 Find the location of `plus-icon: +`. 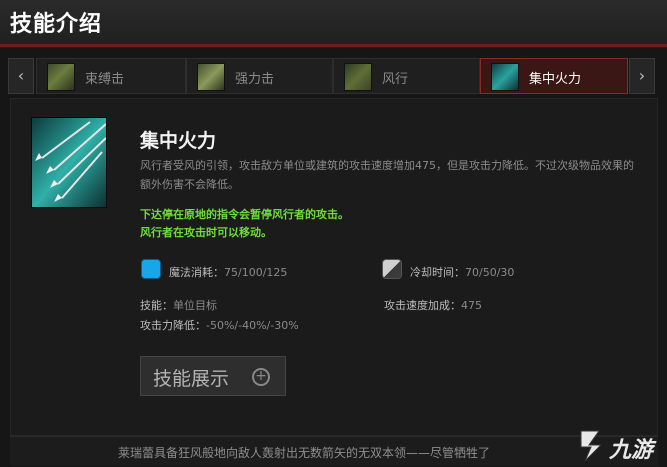

plus-icon: + is located at coordinates (261, 377).